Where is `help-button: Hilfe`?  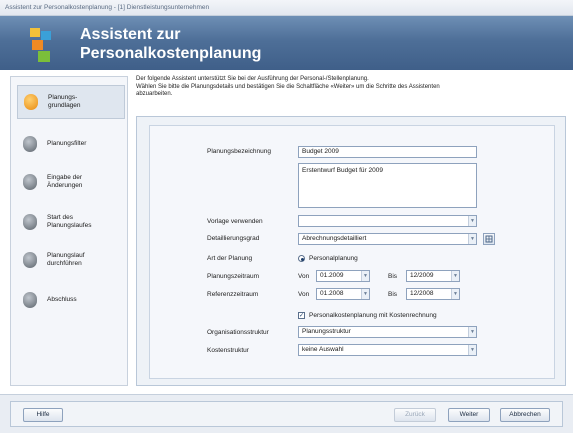
help-button: Hilfe is located at coordinates (43, 415).